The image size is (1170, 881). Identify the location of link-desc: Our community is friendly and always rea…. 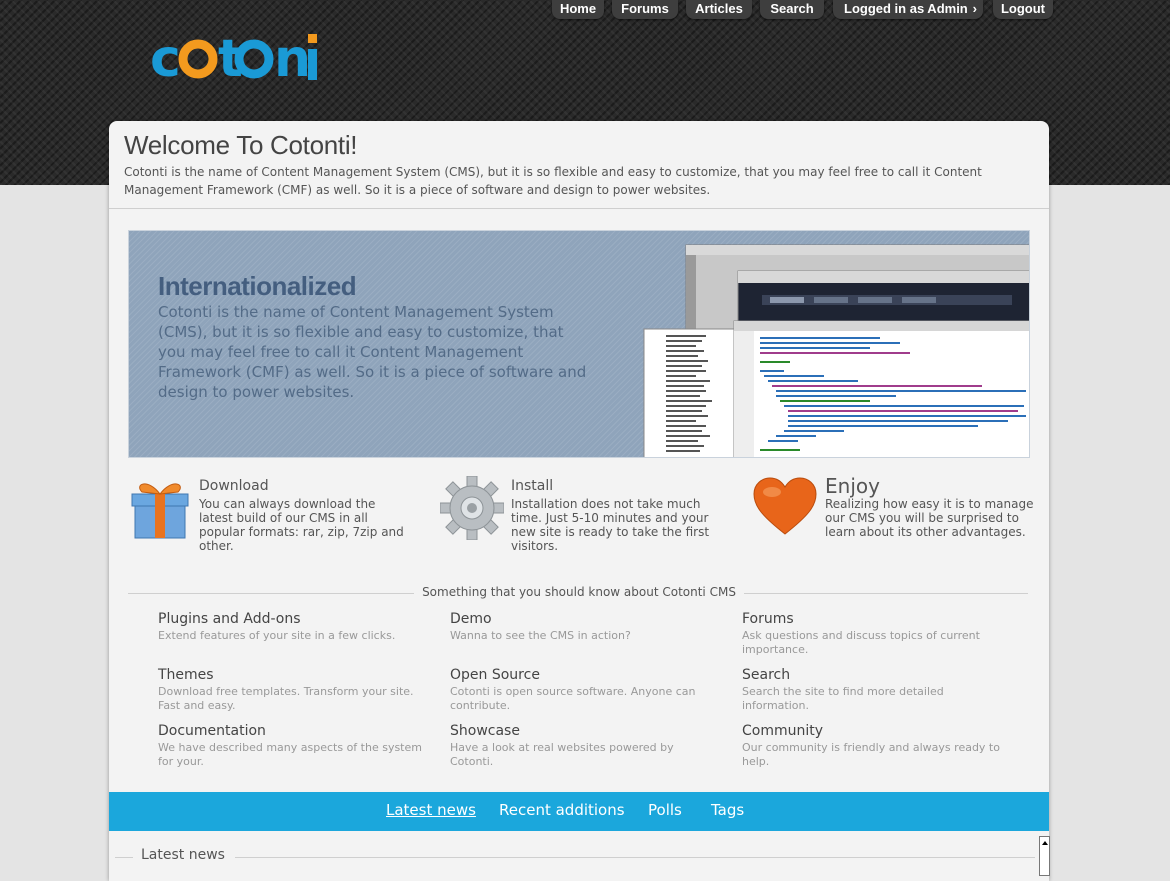
(871, 754).